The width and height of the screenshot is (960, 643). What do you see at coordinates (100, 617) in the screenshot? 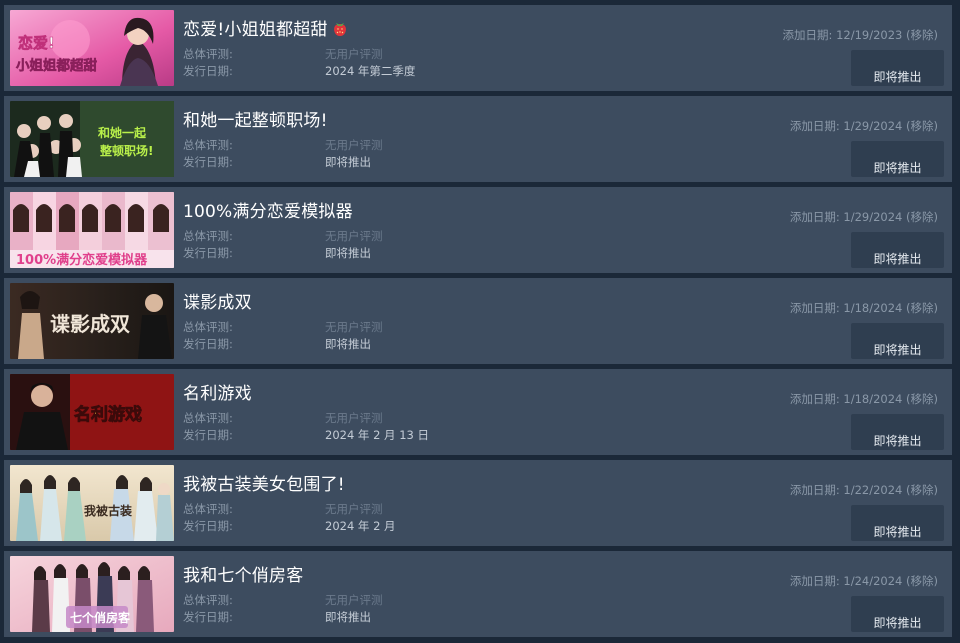
I see `thumb-caption: 七个俏房客` at bounding box center [100, 617].